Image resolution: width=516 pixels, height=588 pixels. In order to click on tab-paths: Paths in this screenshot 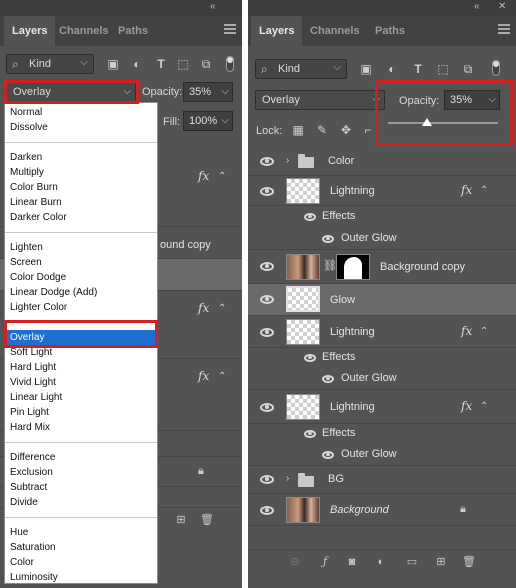, I will do `click(390, 31)`.